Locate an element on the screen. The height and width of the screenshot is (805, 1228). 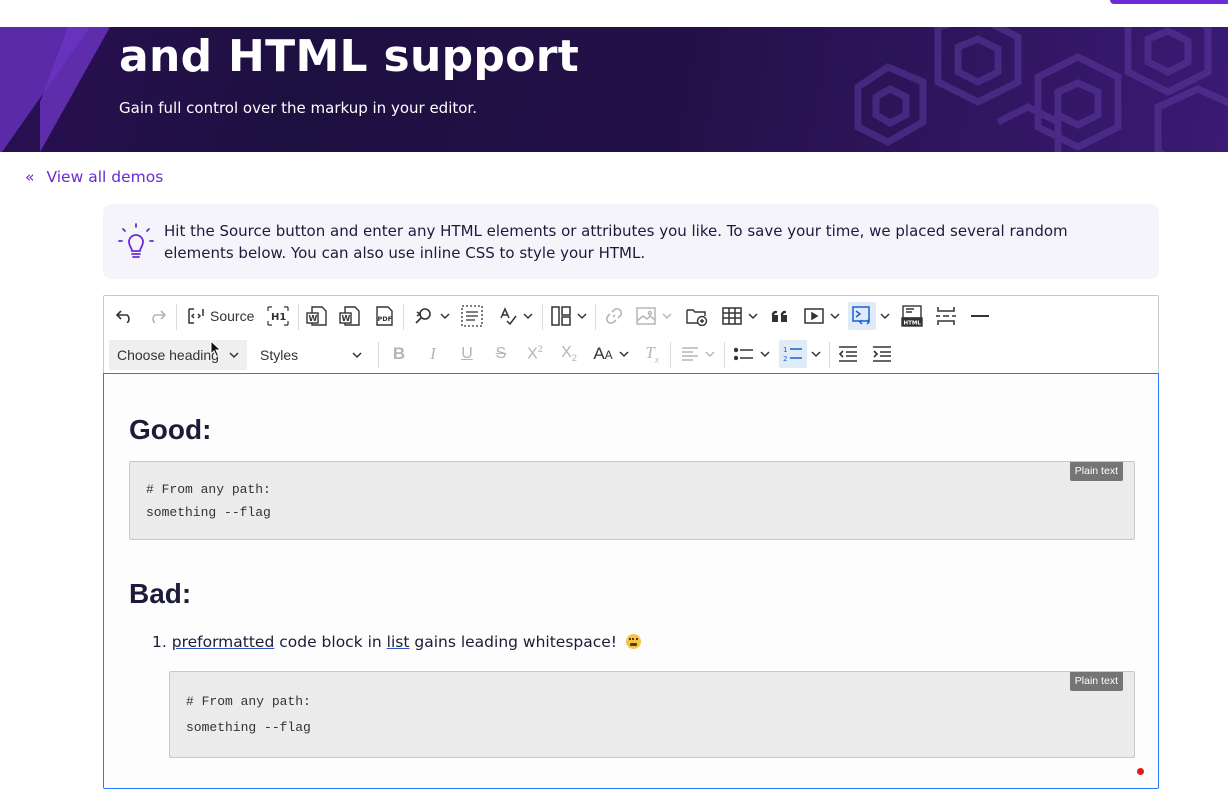
html-embed-icon: HTML is located at coordinates (912, 316).